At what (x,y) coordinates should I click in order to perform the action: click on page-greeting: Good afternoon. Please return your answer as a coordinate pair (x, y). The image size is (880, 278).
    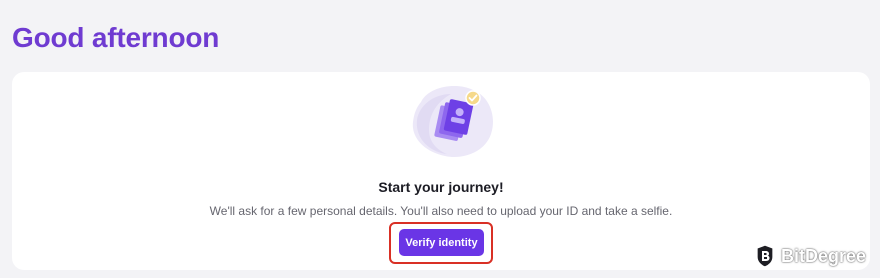
    Looking at the image, I should click on (116, 37).